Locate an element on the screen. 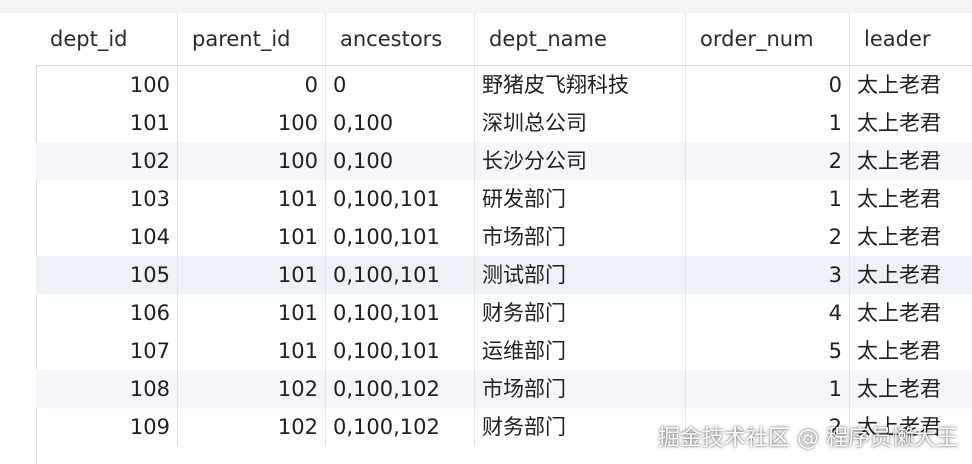 This screenshot has height=464, width=972. table-row: 108 102 0,100,102 市场部门 1 太上老君 is located at coordinates (504, 389).